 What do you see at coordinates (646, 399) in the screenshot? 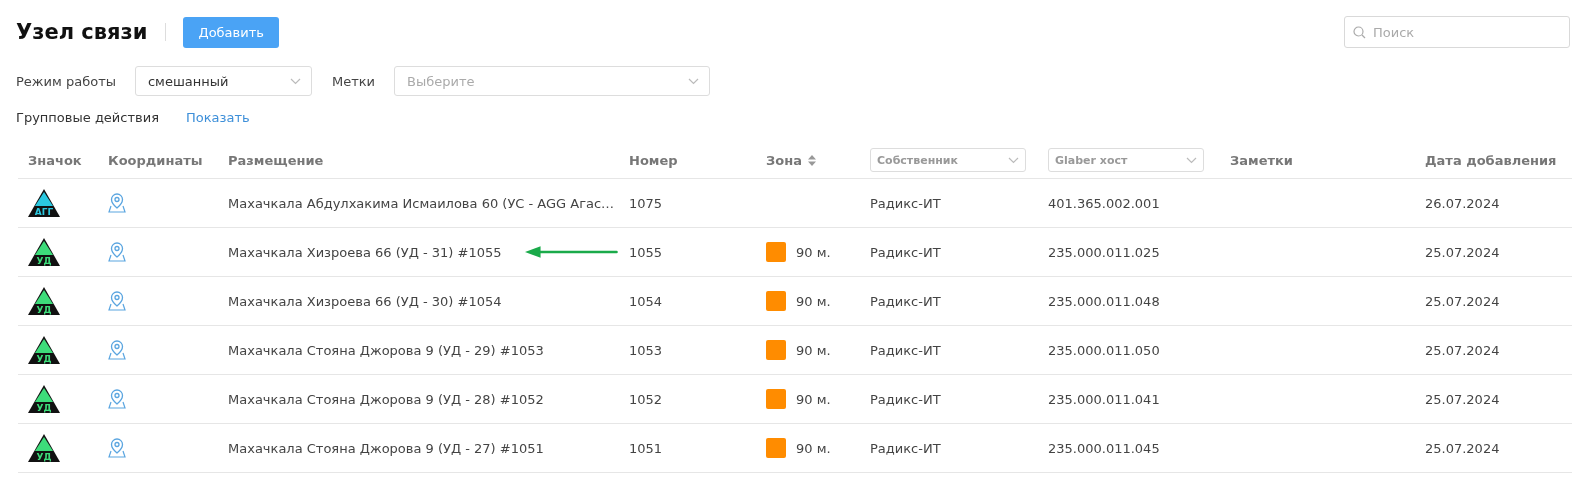
I see `table-cell: 1052` at bounding box center [646, 399].